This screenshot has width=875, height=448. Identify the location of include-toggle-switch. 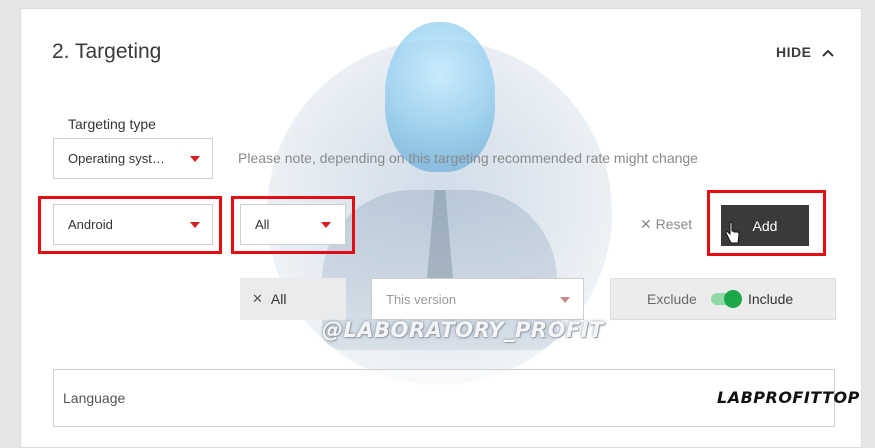
(726, 299).